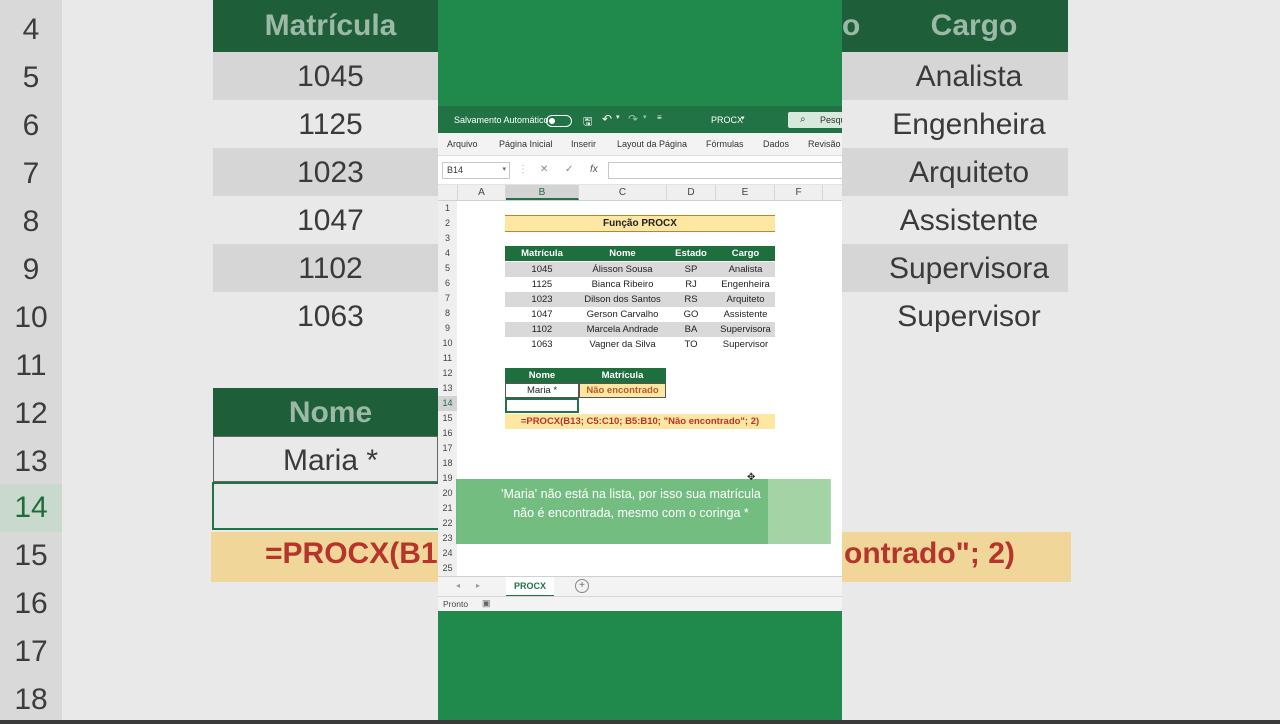 Image resolution: width=1280 pixels, height=724 pixels. I want to click on table-cell: Álisson Sousa, so click(622, 269).